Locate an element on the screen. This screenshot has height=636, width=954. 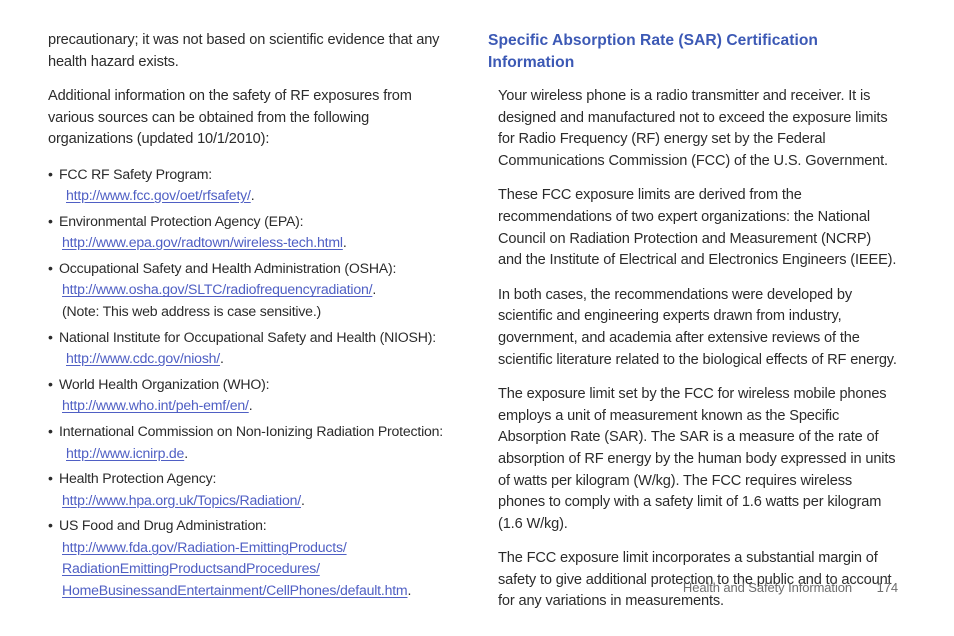
organization-link: RadiationEmittingProductsandProcedures/ is located at coordinates (191, 568).